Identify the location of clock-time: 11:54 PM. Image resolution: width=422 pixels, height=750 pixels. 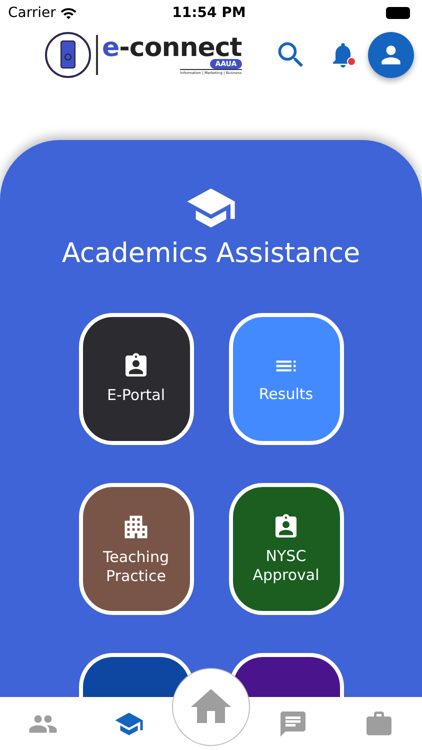
(209, 13).